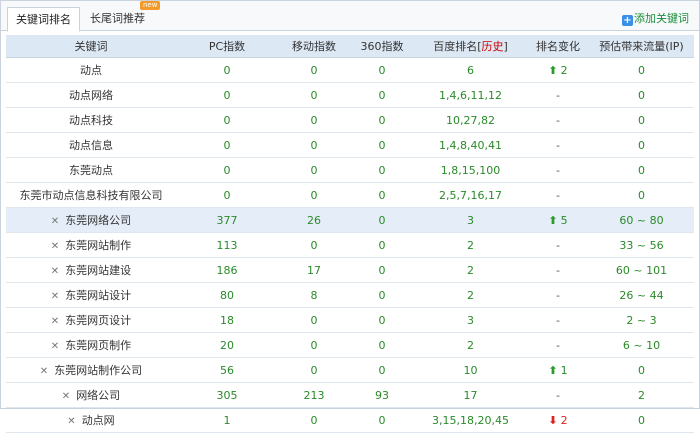 Image resolution: width=700 pixels, height=433 pixels. What do you see at coordinates (470, 420) in the screenshot?
I see `baidu-rank-cell: 3,15,18,20,45` at bounding box center [470, 420].